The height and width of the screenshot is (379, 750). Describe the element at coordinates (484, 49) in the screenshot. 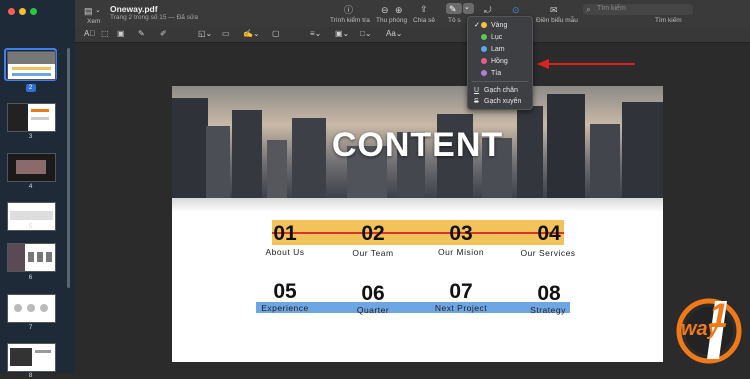

I see `blue-dot-icon` at that location.